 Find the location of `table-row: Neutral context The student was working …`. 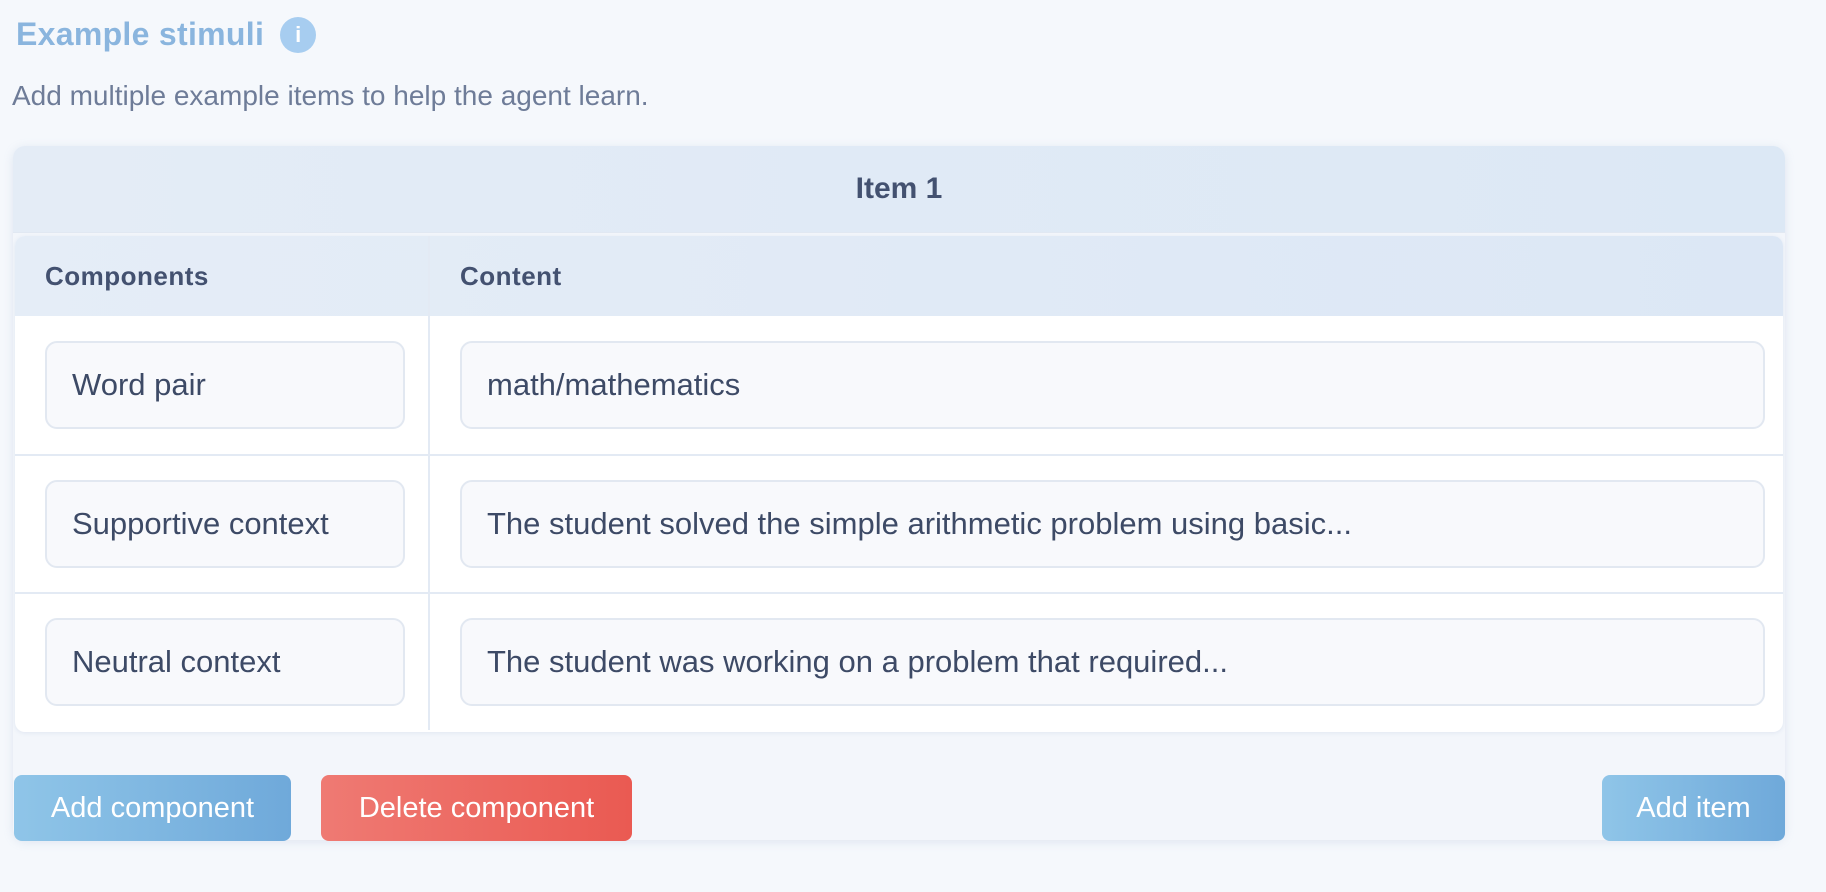

table-row: Neutral context The student was working … is located at coordinates (899, 661).